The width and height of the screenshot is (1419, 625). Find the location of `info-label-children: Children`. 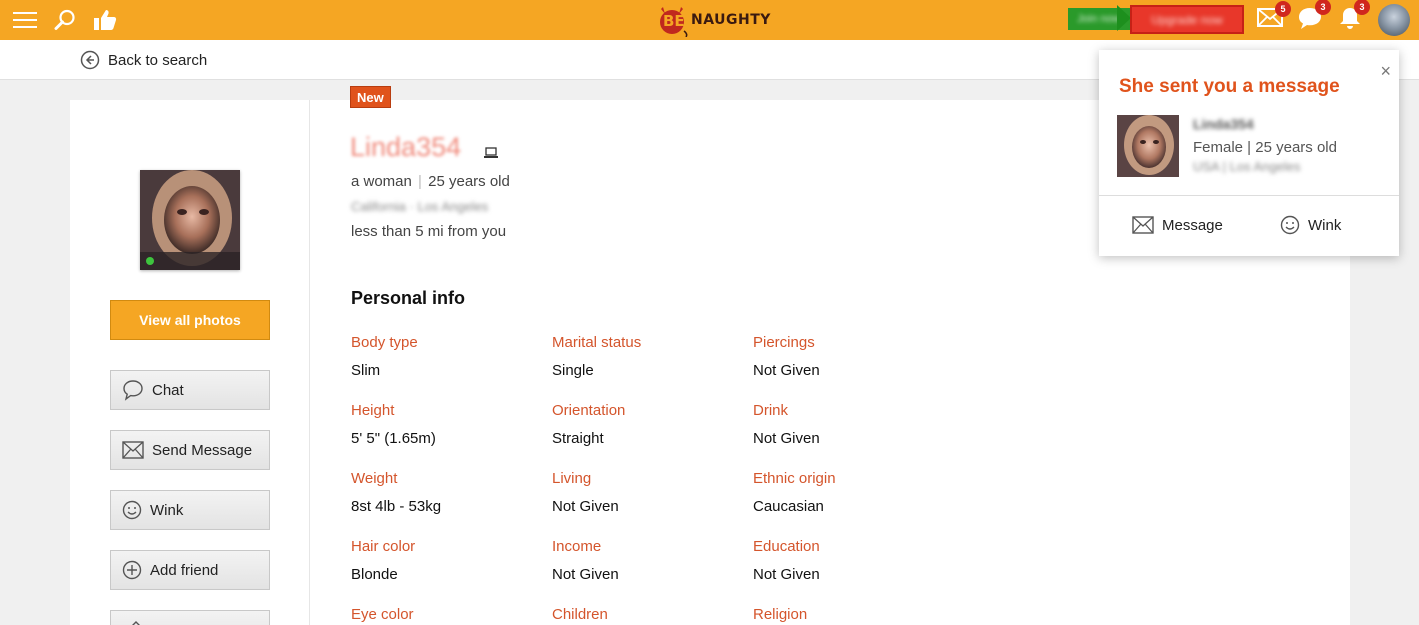

info-label-children: Children is located at coordinates (580, 614).